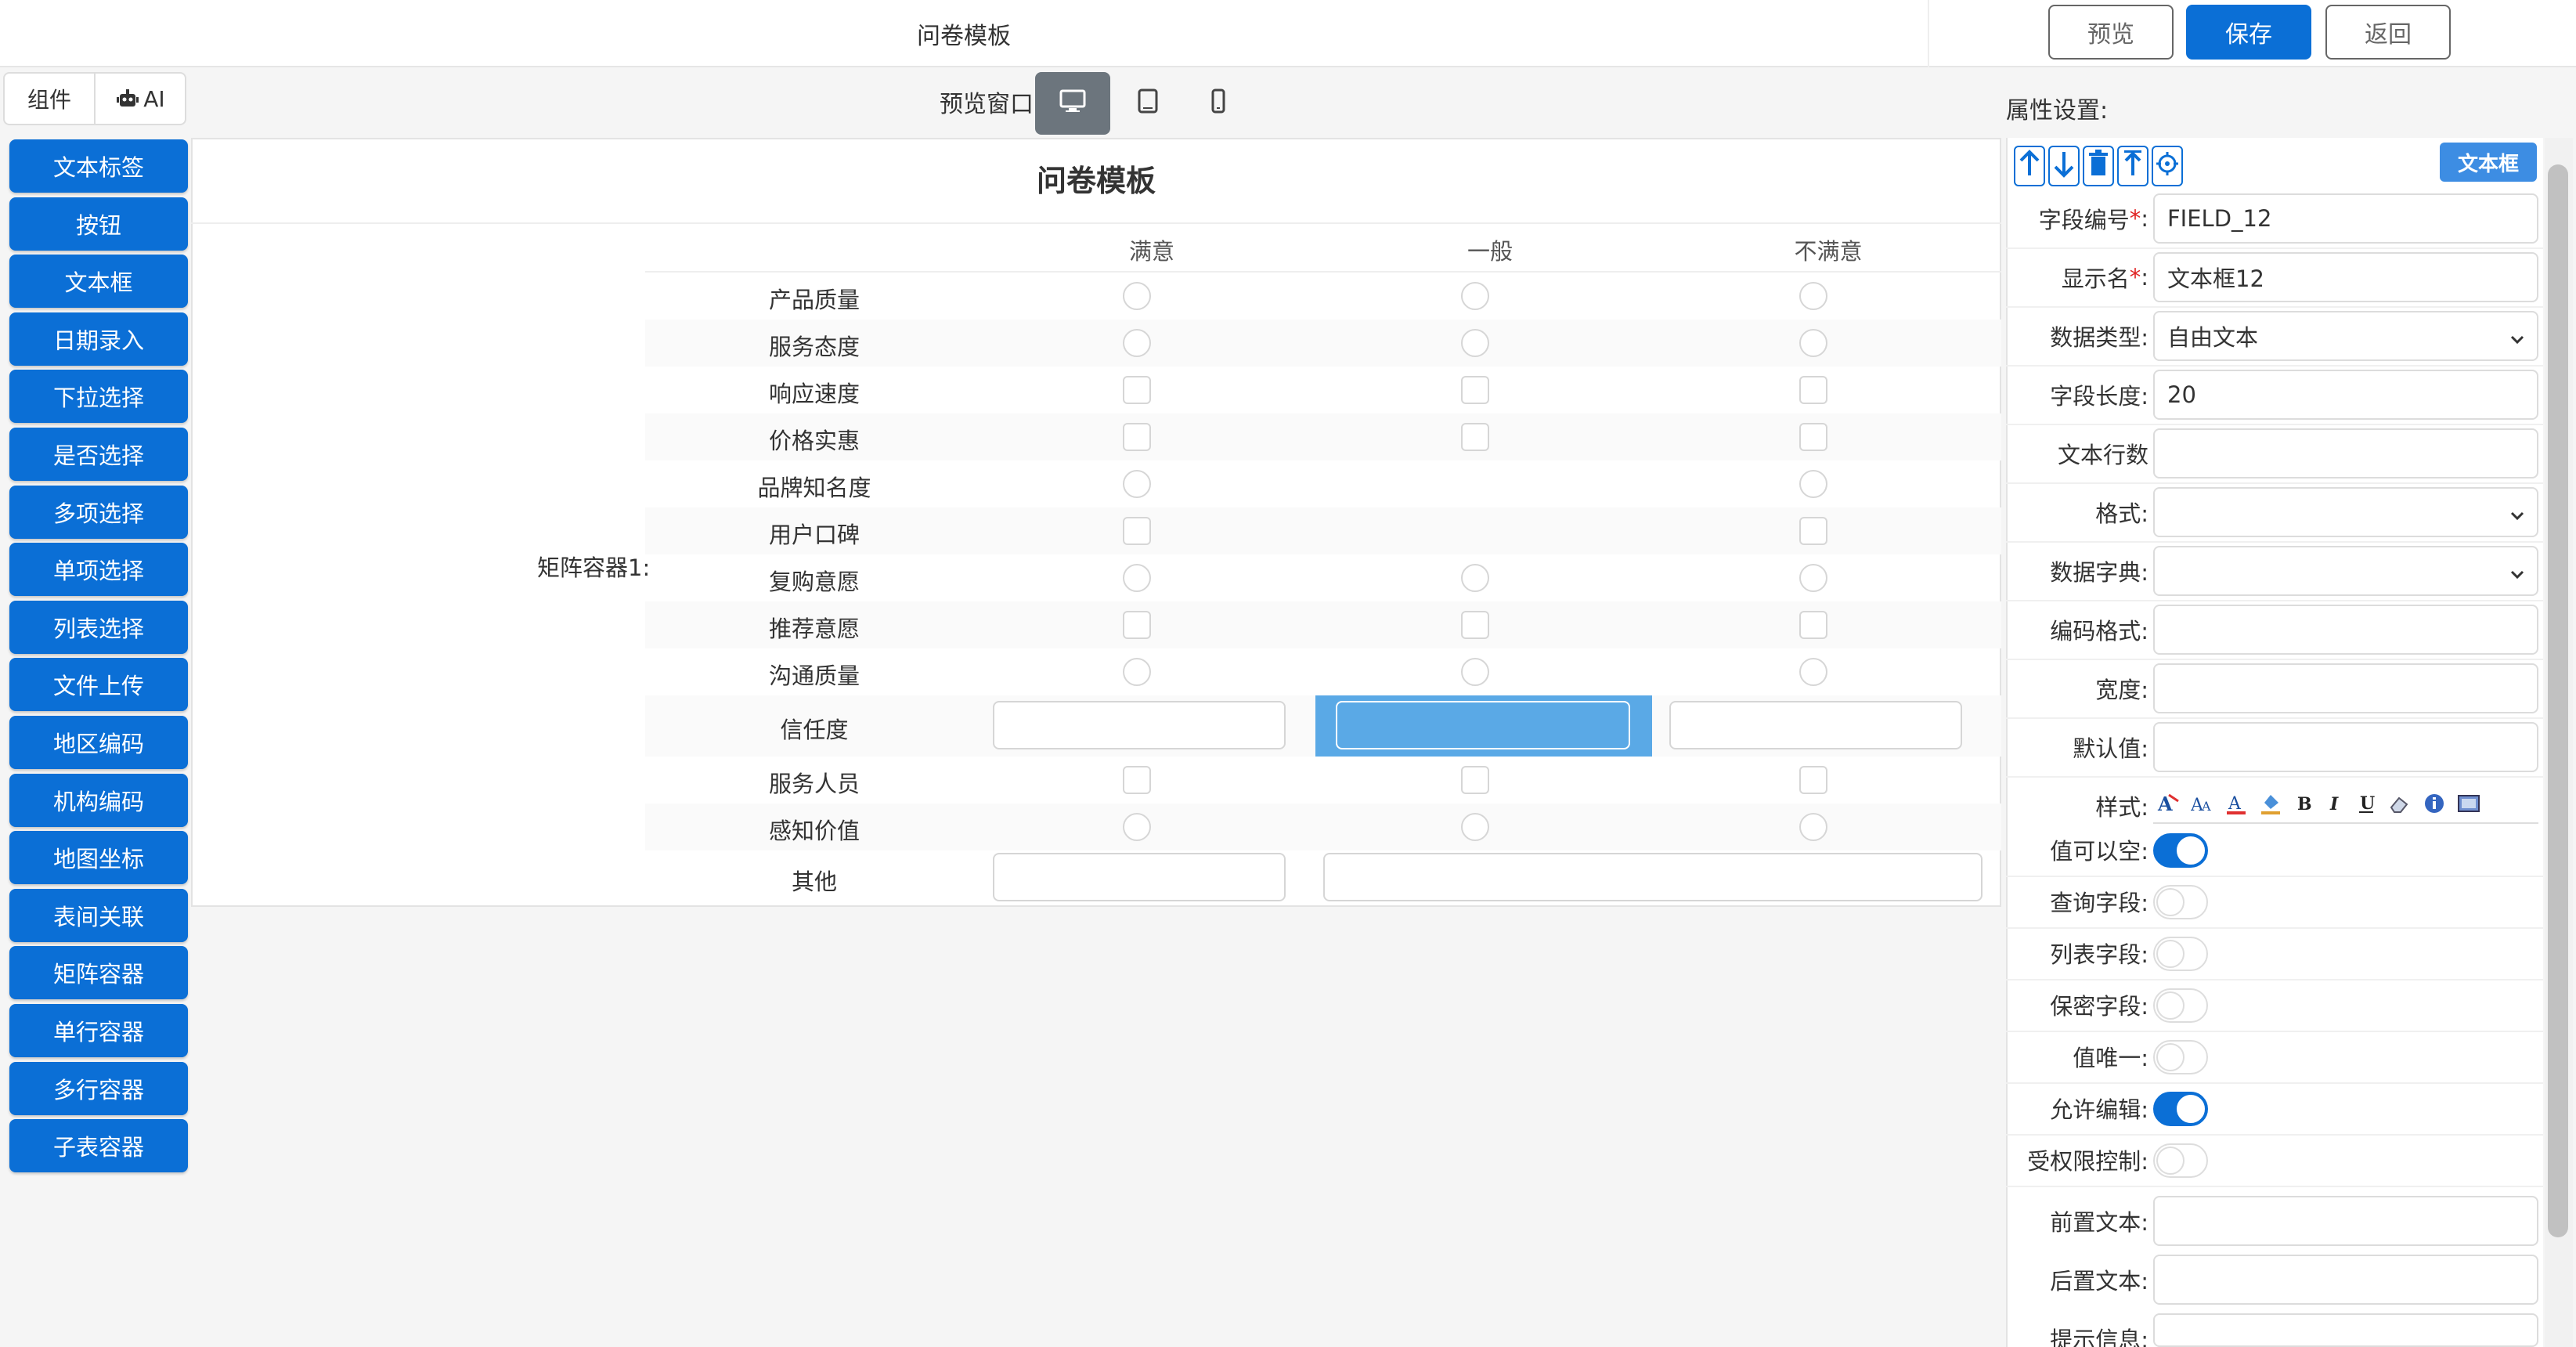 This screenshot has height=1347, width=2576. What do you see at coordinates (2346, 395) in the screenshot?
I see `property-input: 20` at bounding box center [2346, 395].